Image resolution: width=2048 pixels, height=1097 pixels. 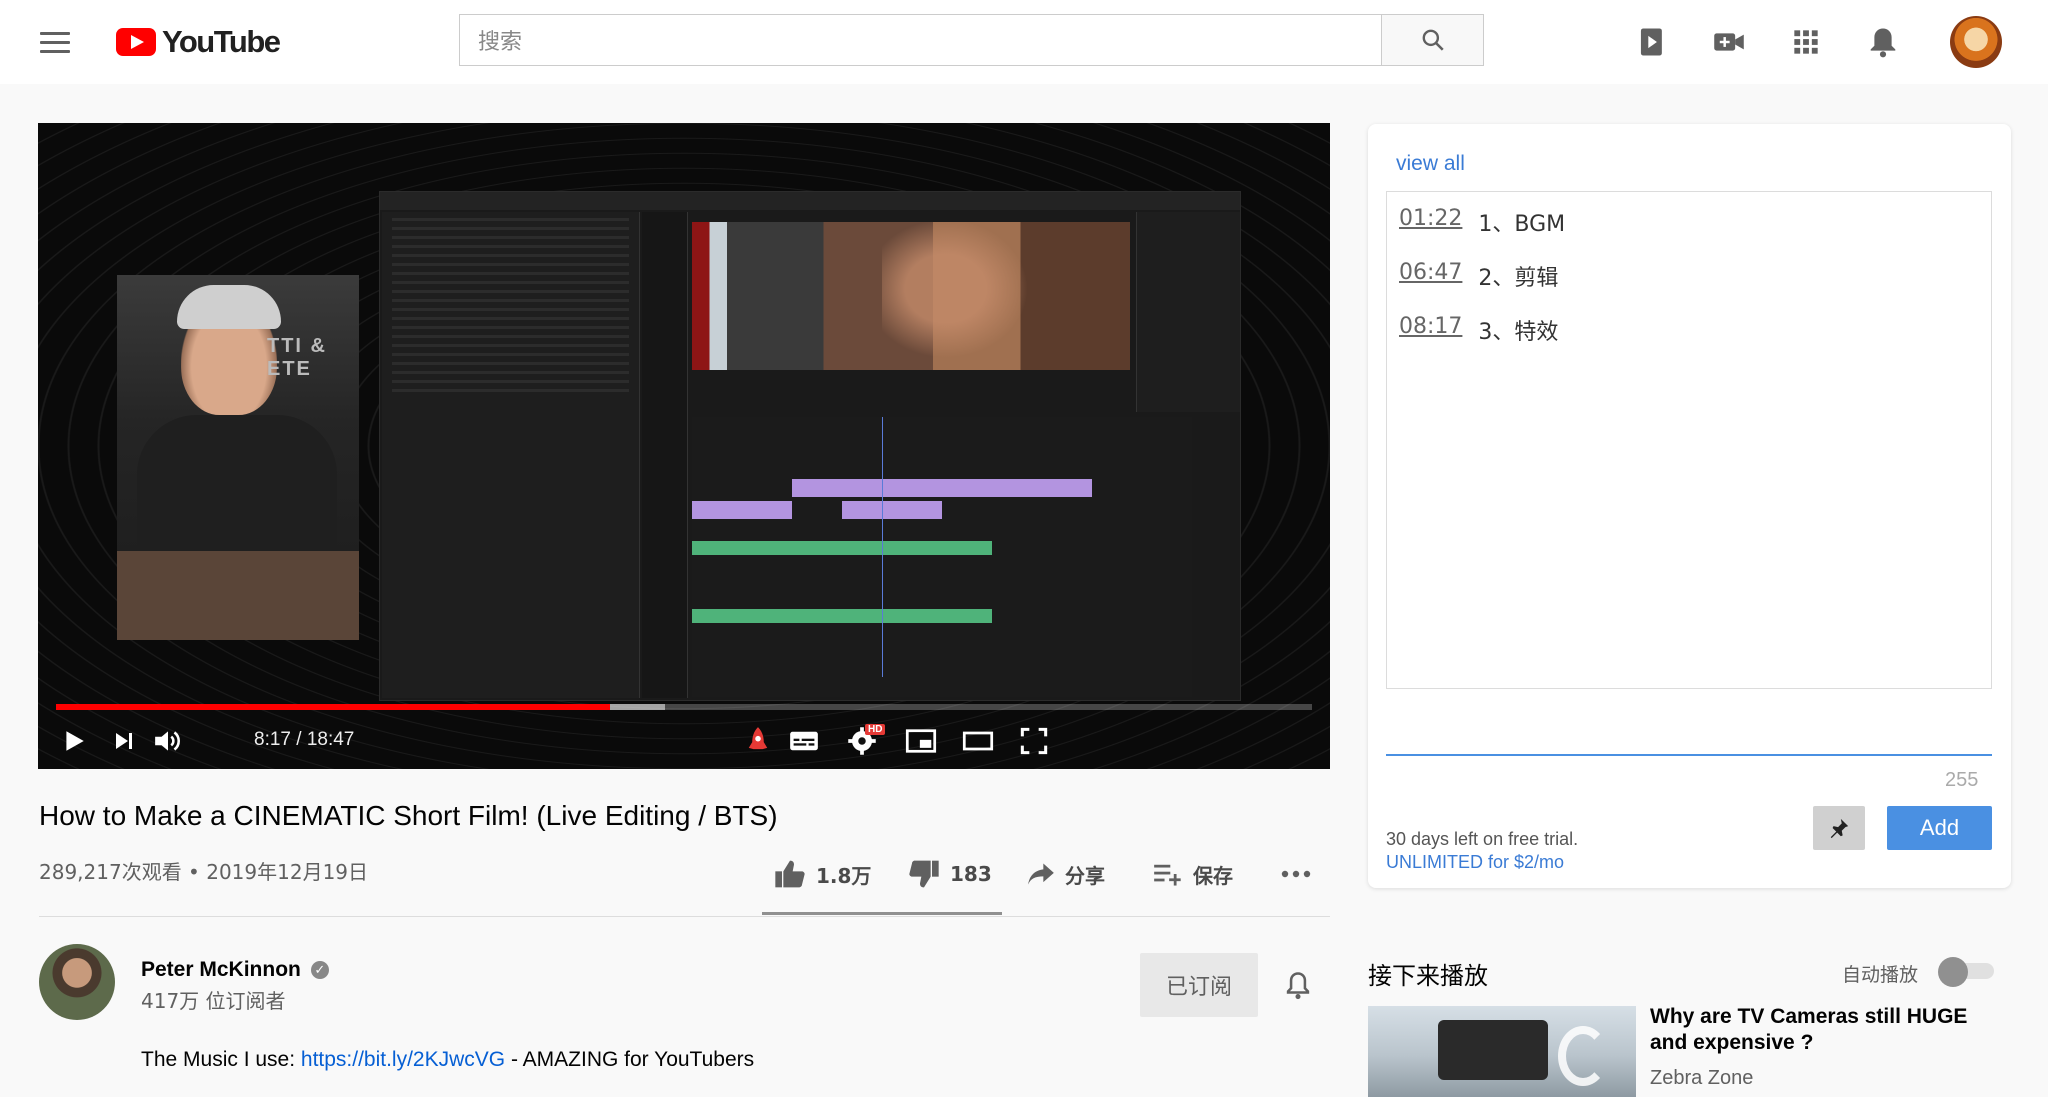 I want to click on timestamp-time: 06:47, so click(x=1430, y=276).